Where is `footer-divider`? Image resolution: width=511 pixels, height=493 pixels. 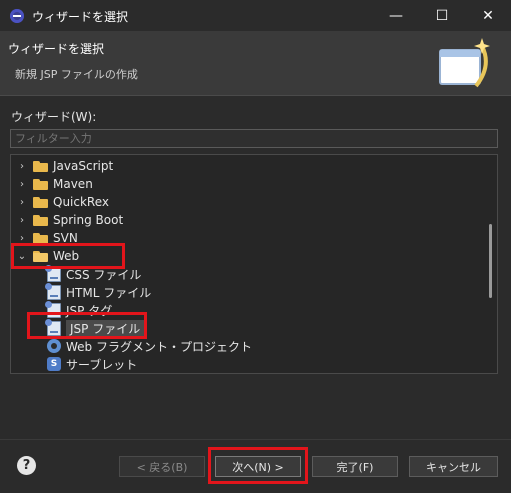
footer-divider is located at coordinates (255, 439).